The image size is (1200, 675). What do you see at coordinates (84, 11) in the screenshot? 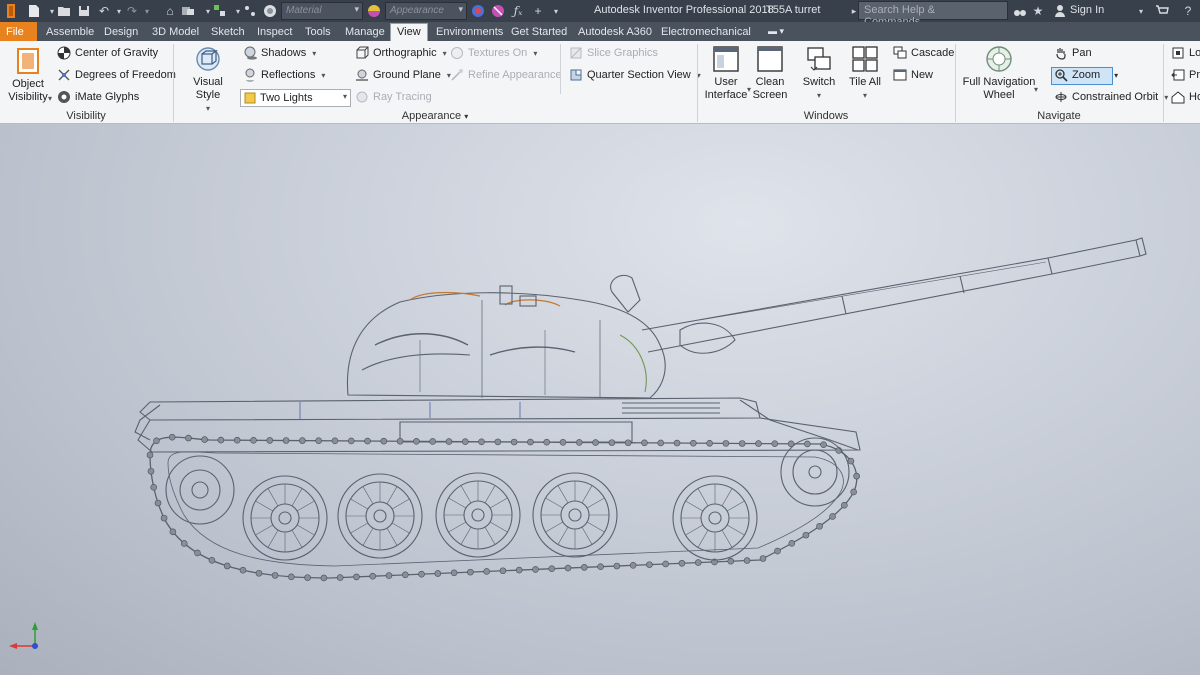
I see `save-icon` at bounding box center [84, 11].